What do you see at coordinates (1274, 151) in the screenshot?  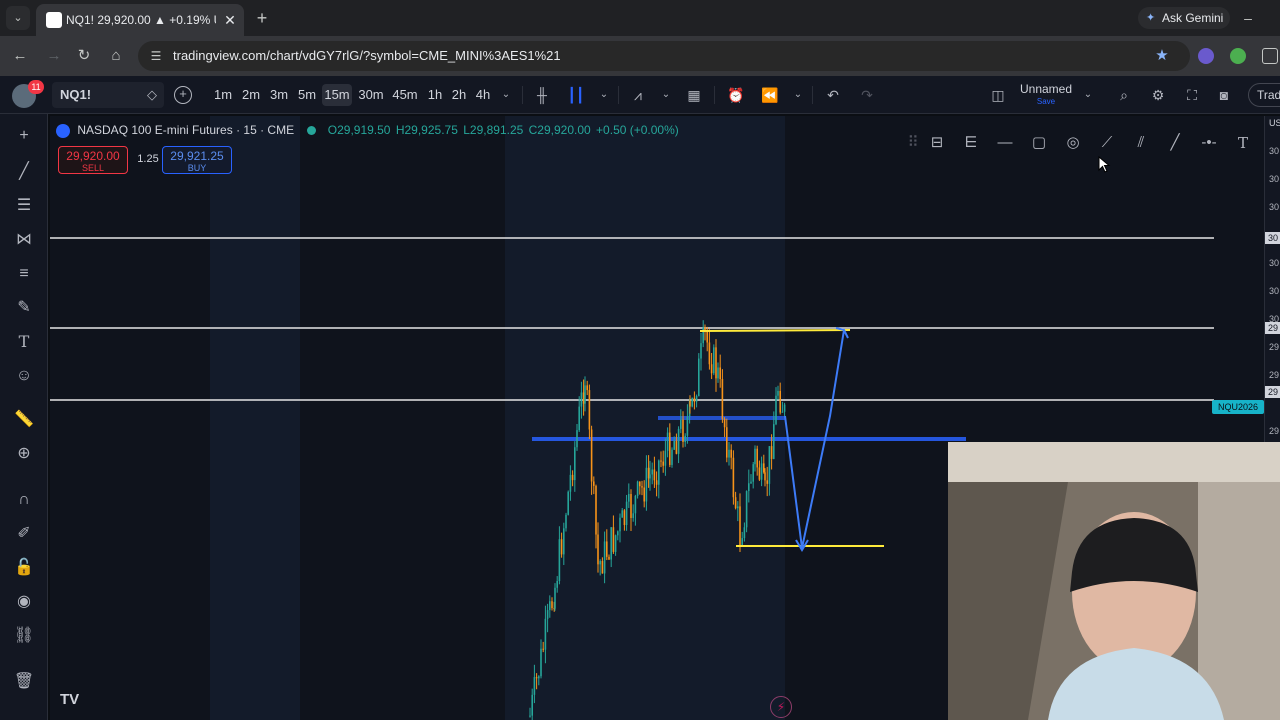 I see `axis-tick: 30` at bounding box center [1274, 151].